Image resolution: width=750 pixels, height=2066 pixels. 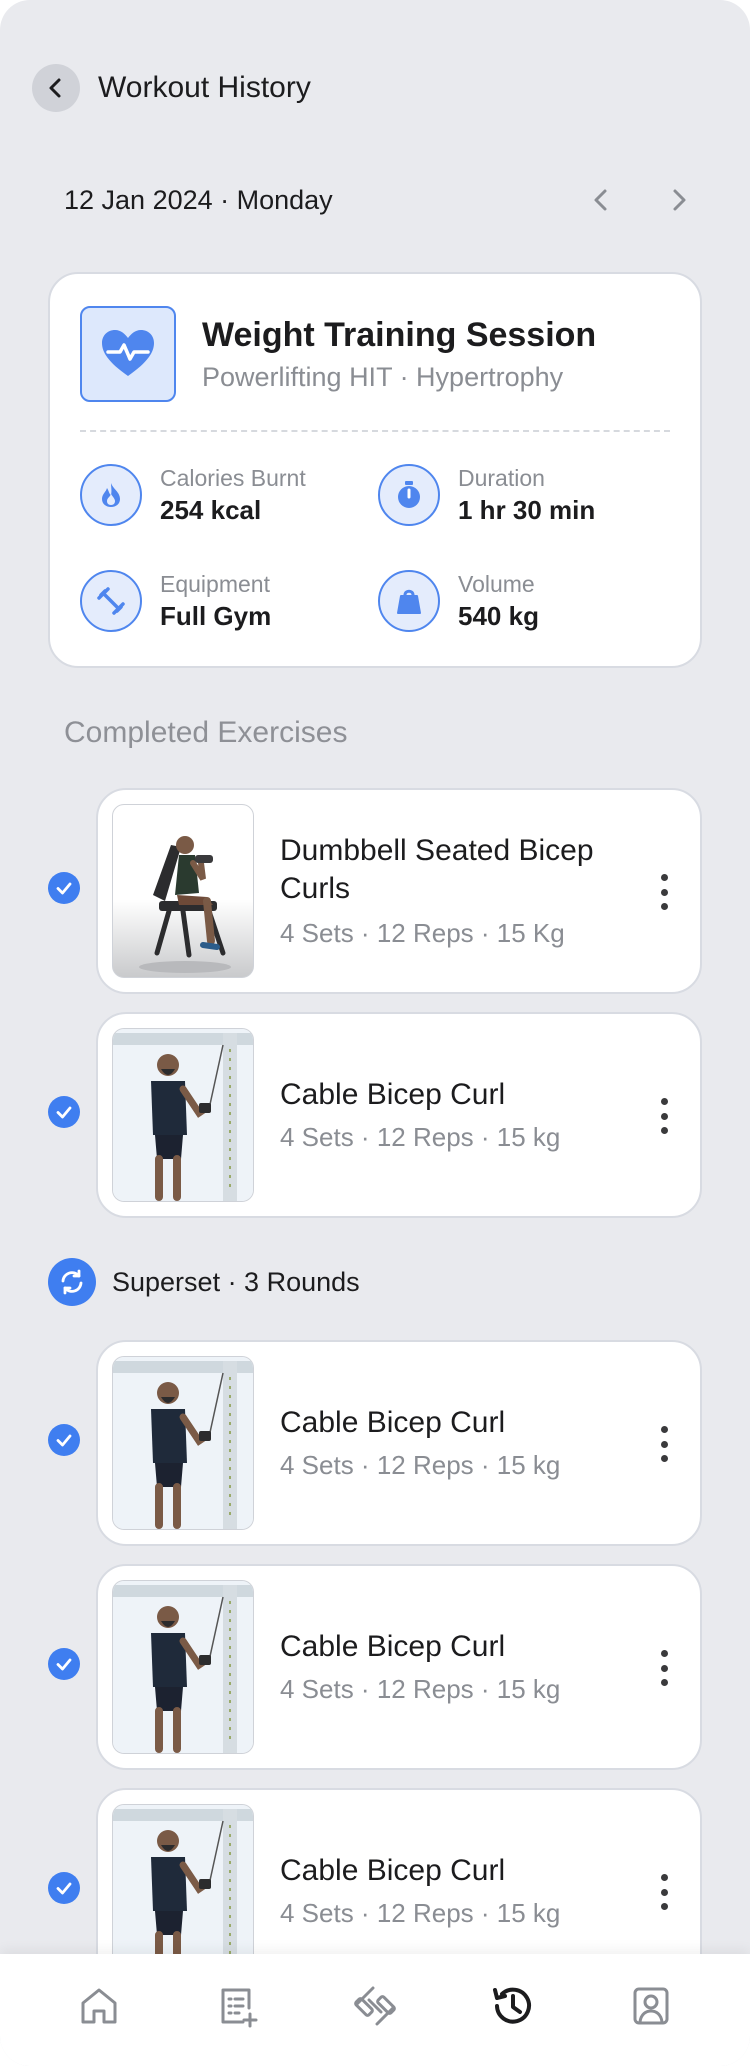 I want to click on chevron-right-icon, so click(x=679, y=200).